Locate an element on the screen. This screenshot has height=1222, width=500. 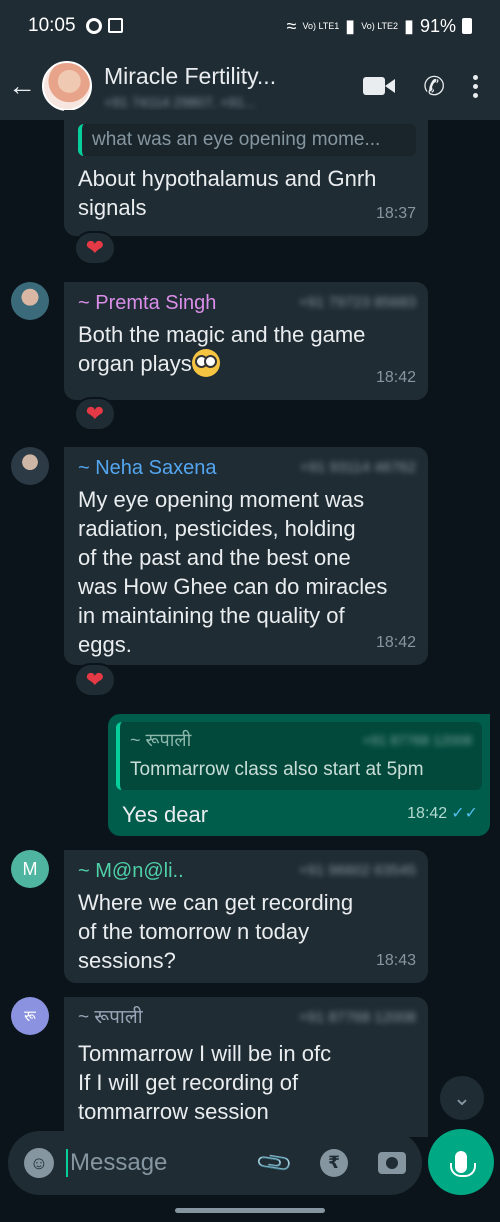
message-time: 18:43 is located at coordinates (395, 960).